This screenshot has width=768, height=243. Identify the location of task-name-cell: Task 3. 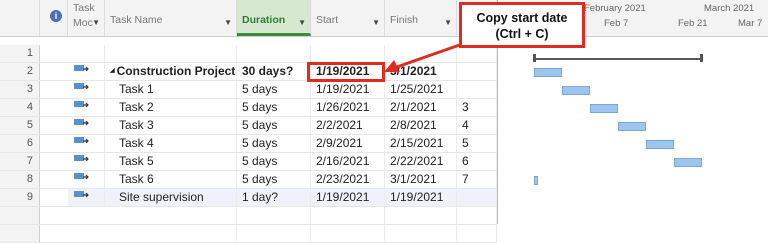
(171, 125).